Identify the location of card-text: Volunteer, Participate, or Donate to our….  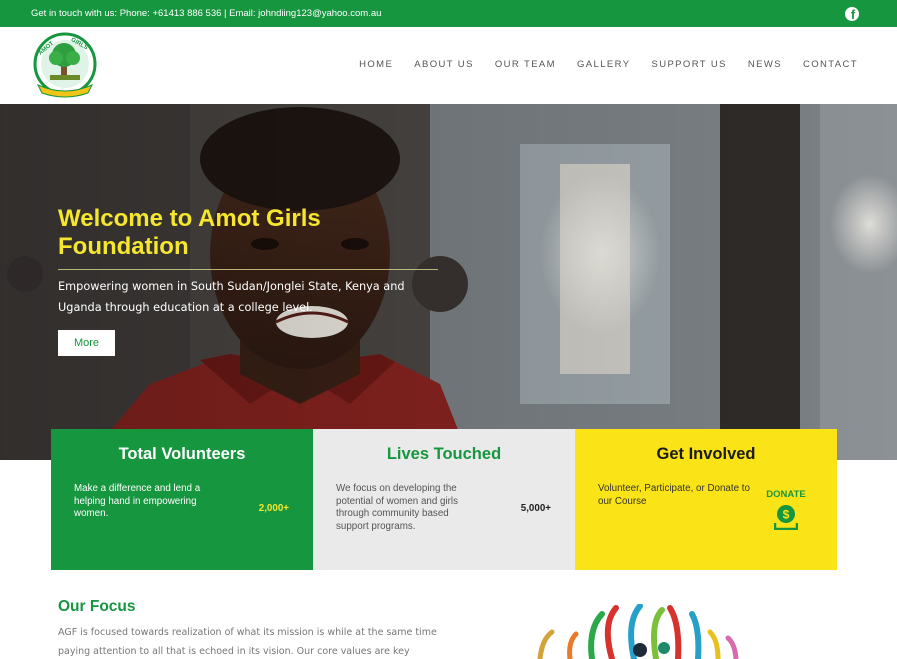
(674, 495).